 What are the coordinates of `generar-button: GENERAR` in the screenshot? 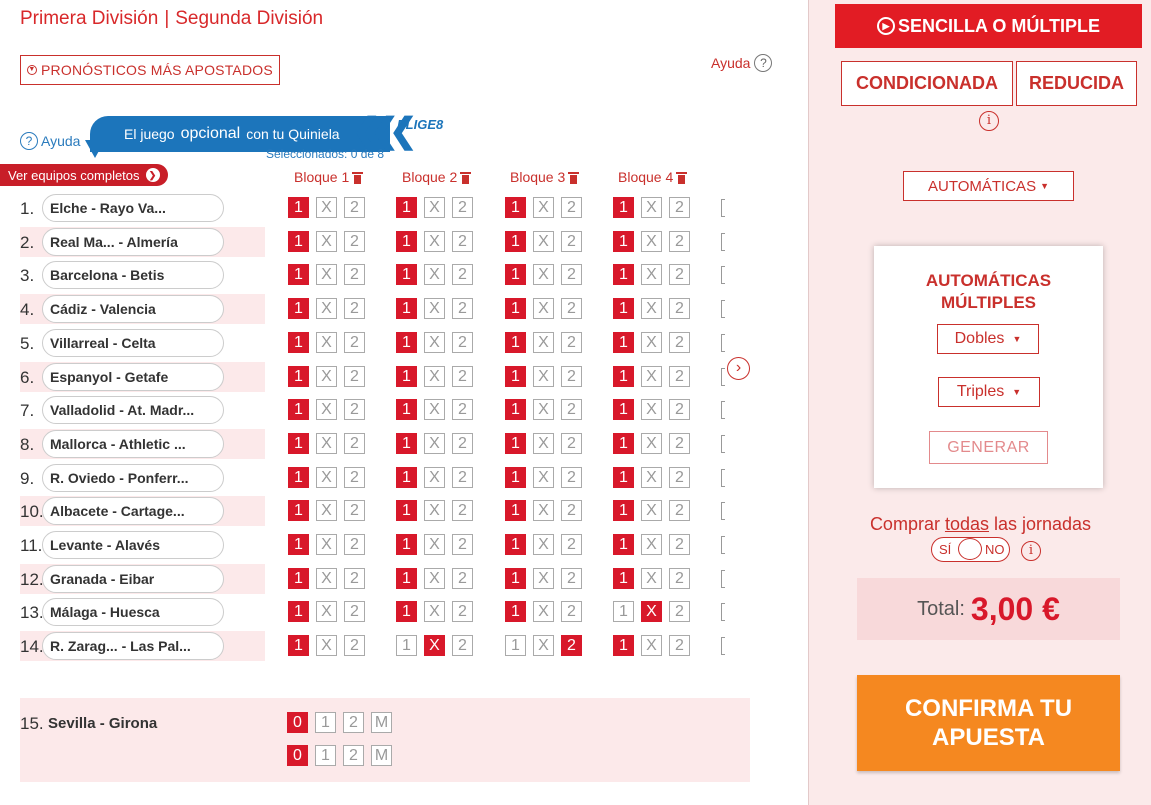 It's located at (988, 447).